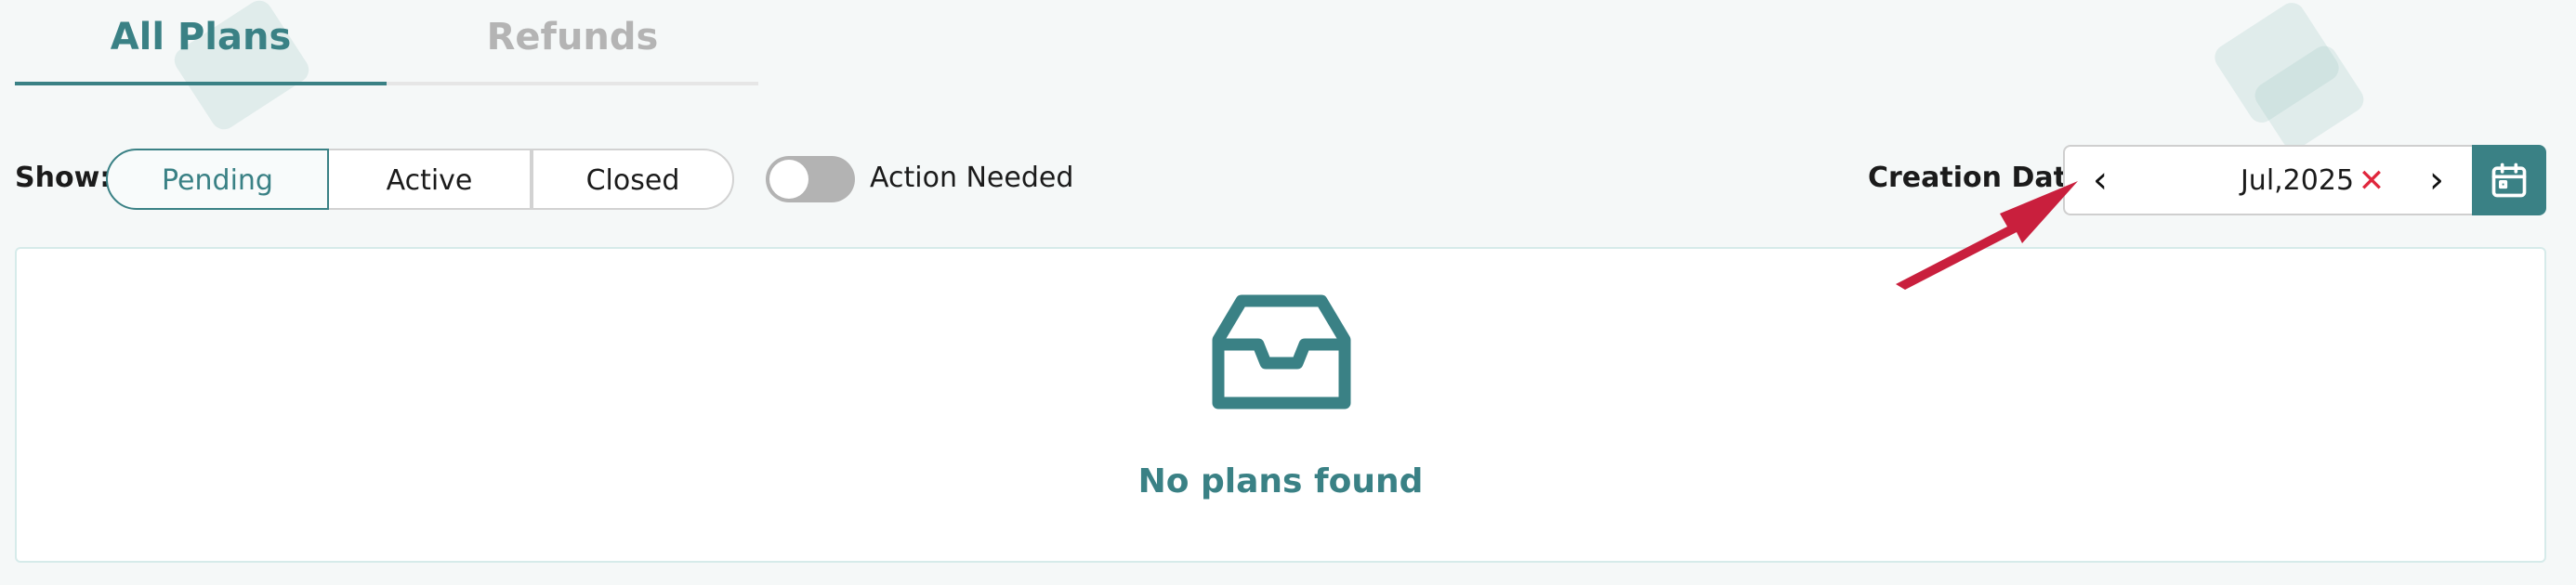 The height and width of the screenshot is (585, 2576). Describe the element at coordinates (788, 179) in the screenshot. I see `toggle-knob` at that location.